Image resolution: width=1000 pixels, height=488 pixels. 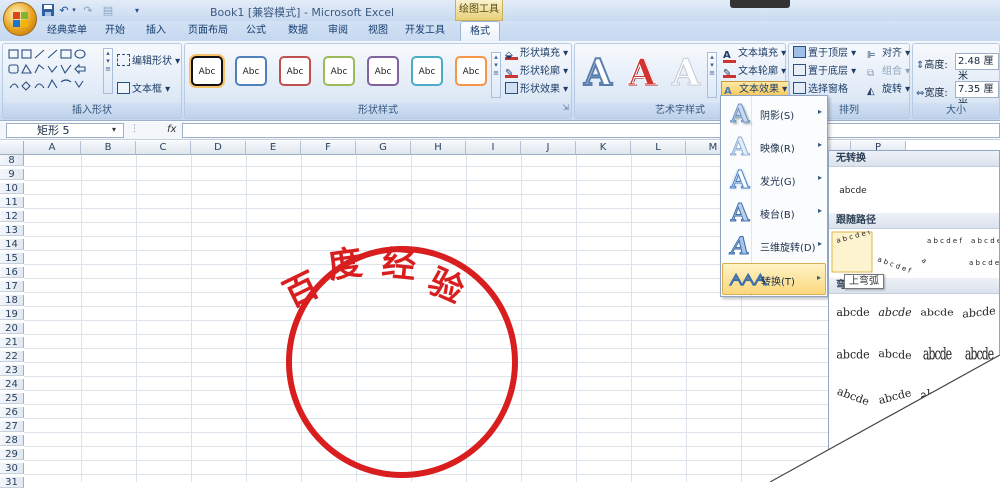 What do you see at coordinates (425, 31) in the screenshot?
I see `tab-developer: 开发工具` at bounding box center [425, 31].